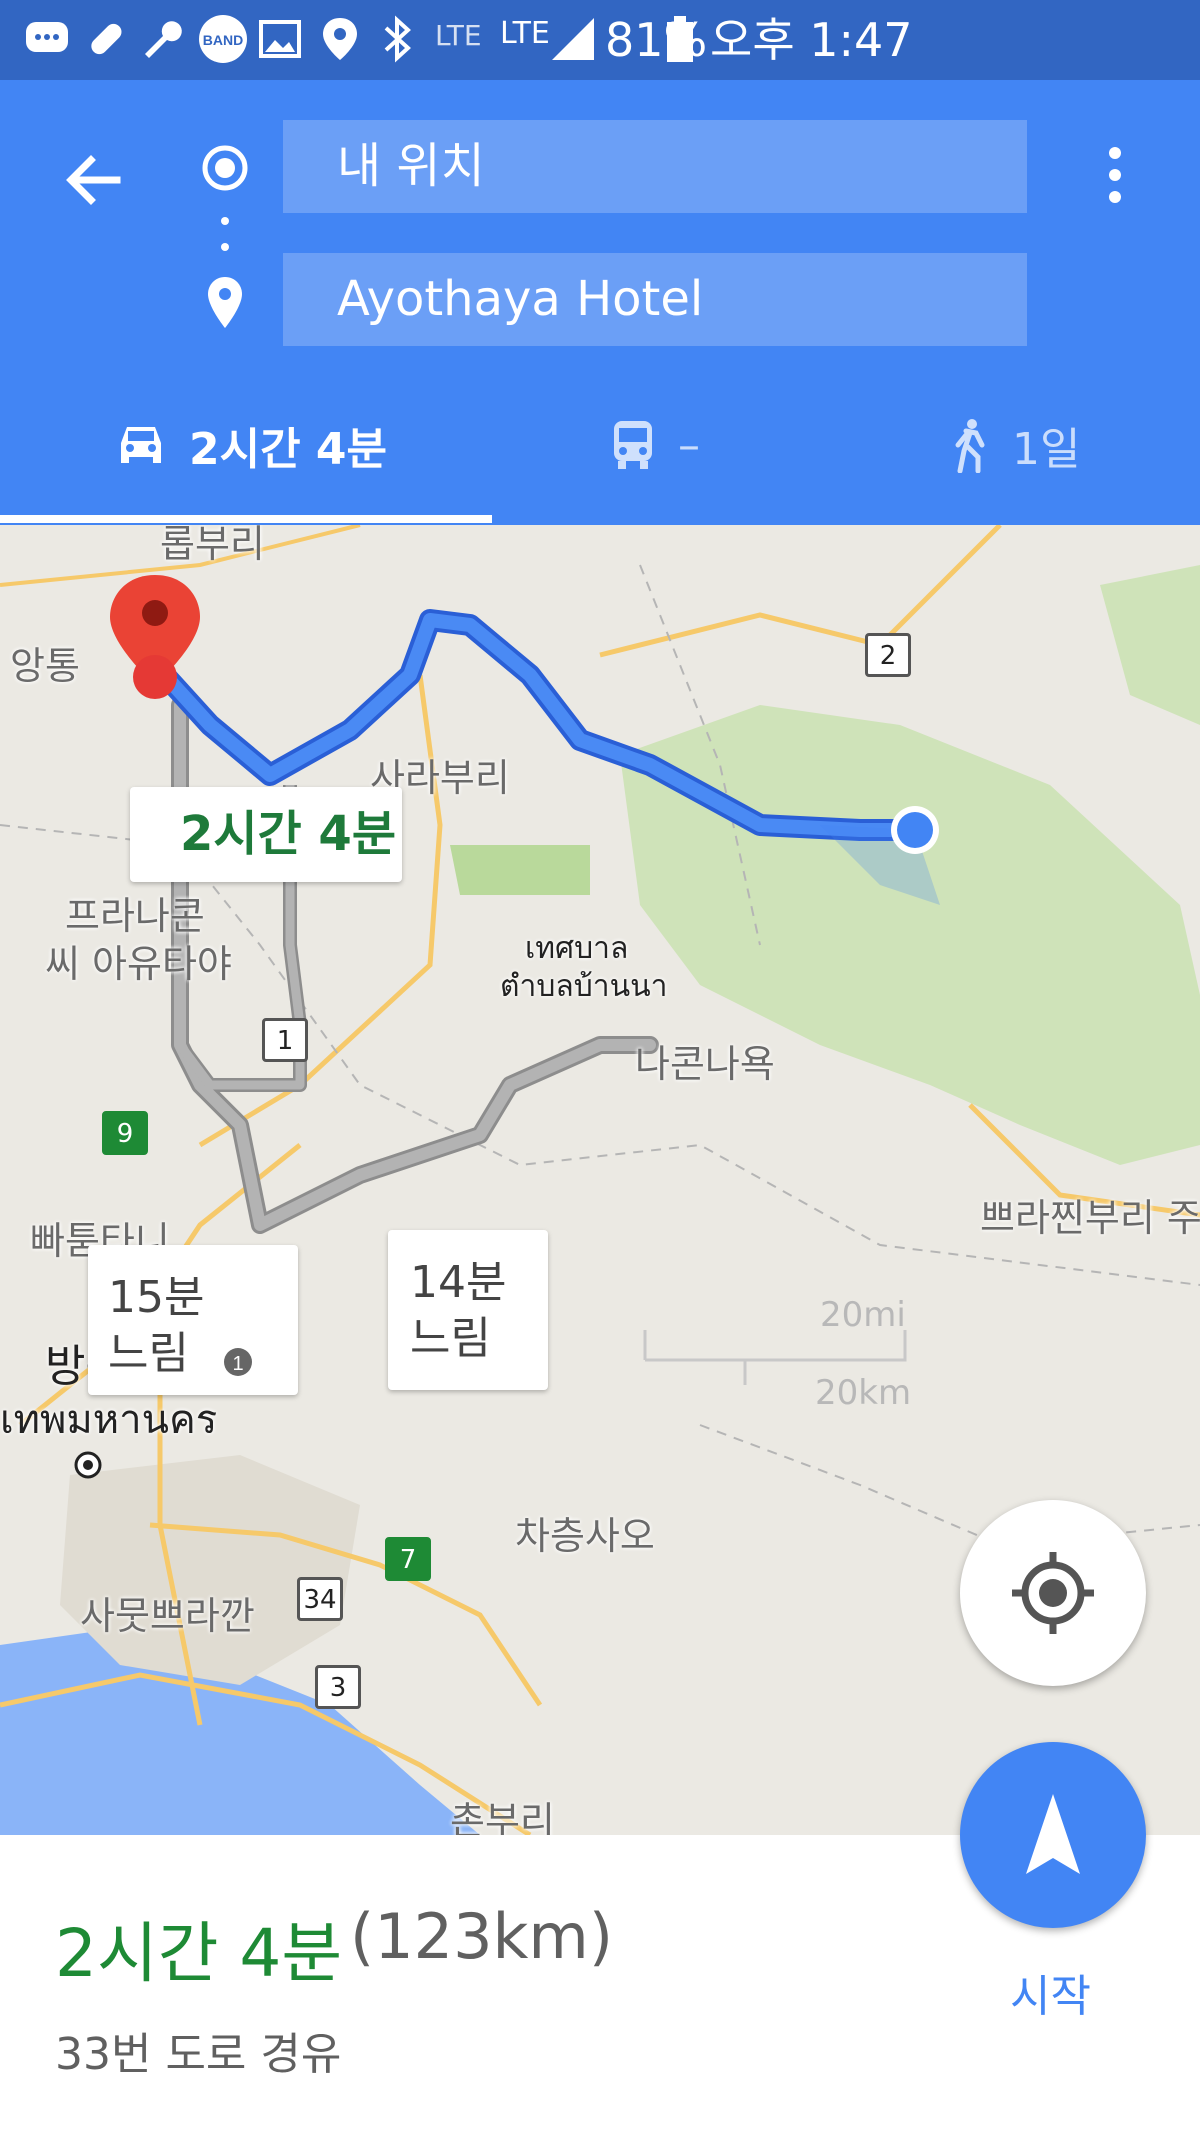  What do you see at coordinates (811, 40) in the screenshot?
I see `clock: 오후 1:47` at bounding box center [811, 40].